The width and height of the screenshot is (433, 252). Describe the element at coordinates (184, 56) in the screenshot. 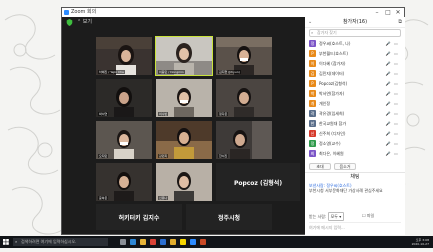

I see `video-tile-active-speaker: 이동민 / Dongmin` at that location.